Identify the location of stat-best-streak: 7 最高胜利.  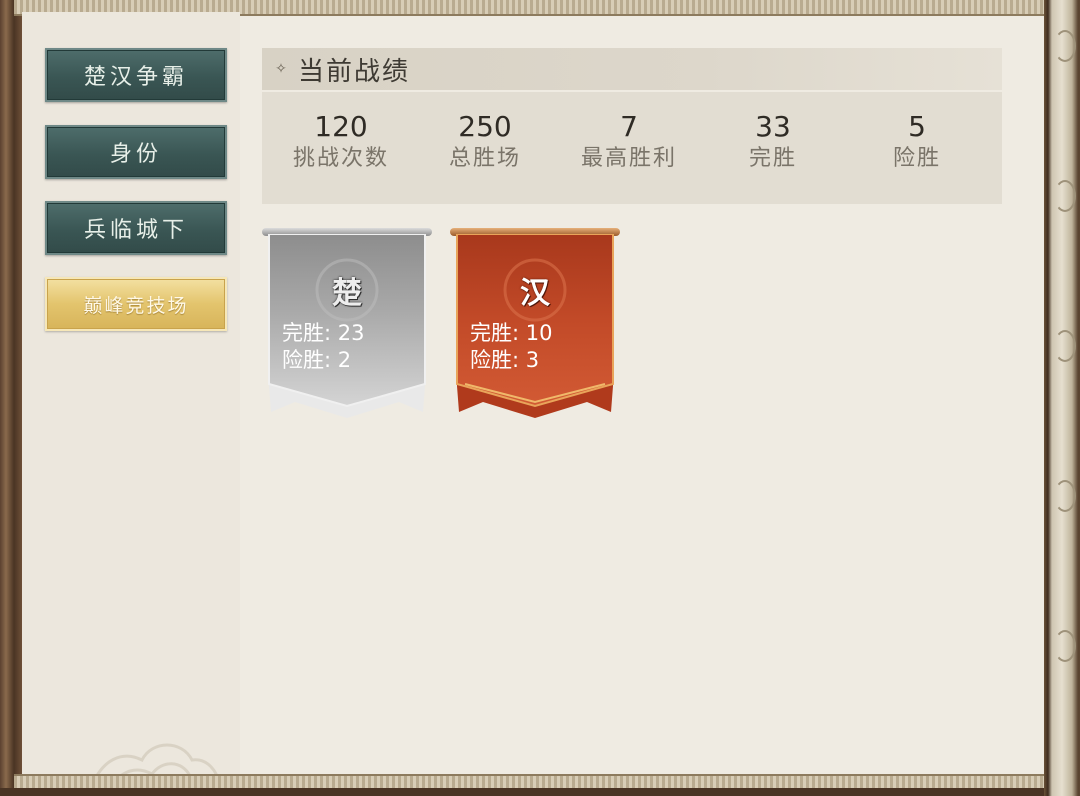
(629, 142).